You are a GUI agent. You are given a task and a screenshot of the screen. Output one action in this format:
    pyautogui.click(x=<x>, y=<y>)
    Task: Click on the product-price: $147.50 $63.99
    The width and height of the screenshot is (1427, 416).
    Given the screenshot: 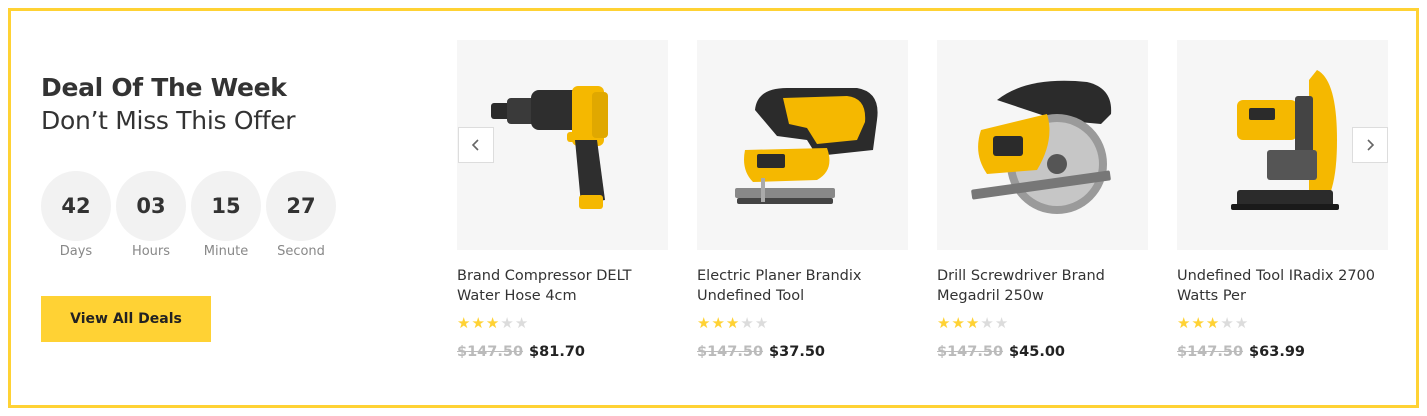 What is the action you would take?
    pyautogui.click(x=1282, y=352)
    